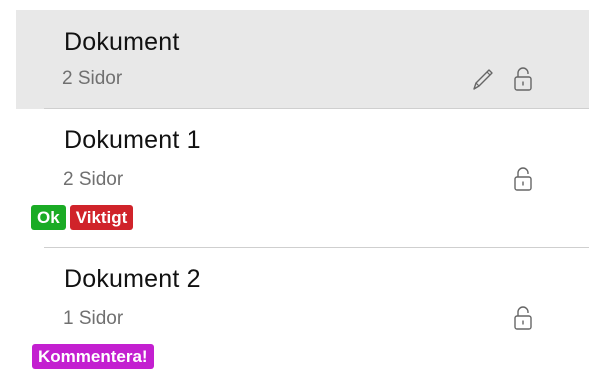 This screenshot has width=589, height=371. I want to click on tag-list: Ok Viktigt, so click(82, 217).